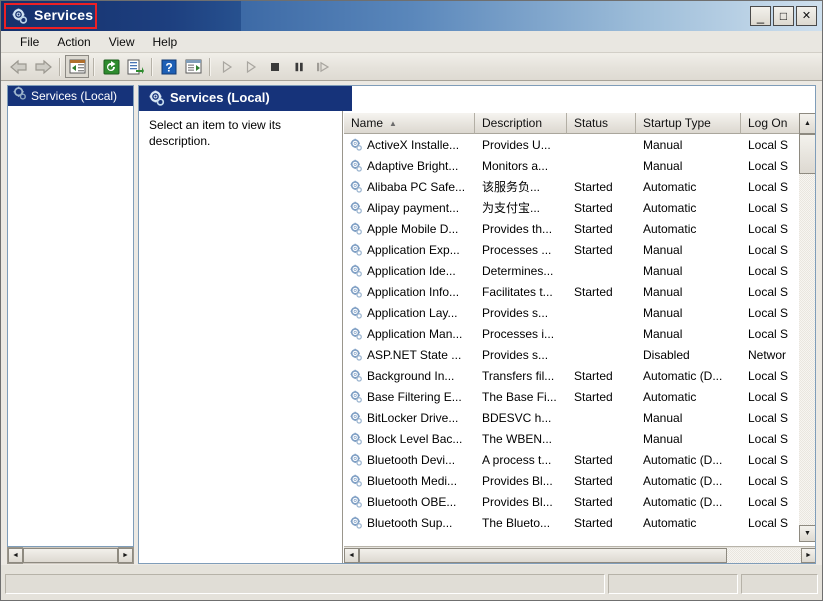 This screenshot has width=823, height=601. I want to click on tree-item-services-local: Services (Local), so click(70, 96).